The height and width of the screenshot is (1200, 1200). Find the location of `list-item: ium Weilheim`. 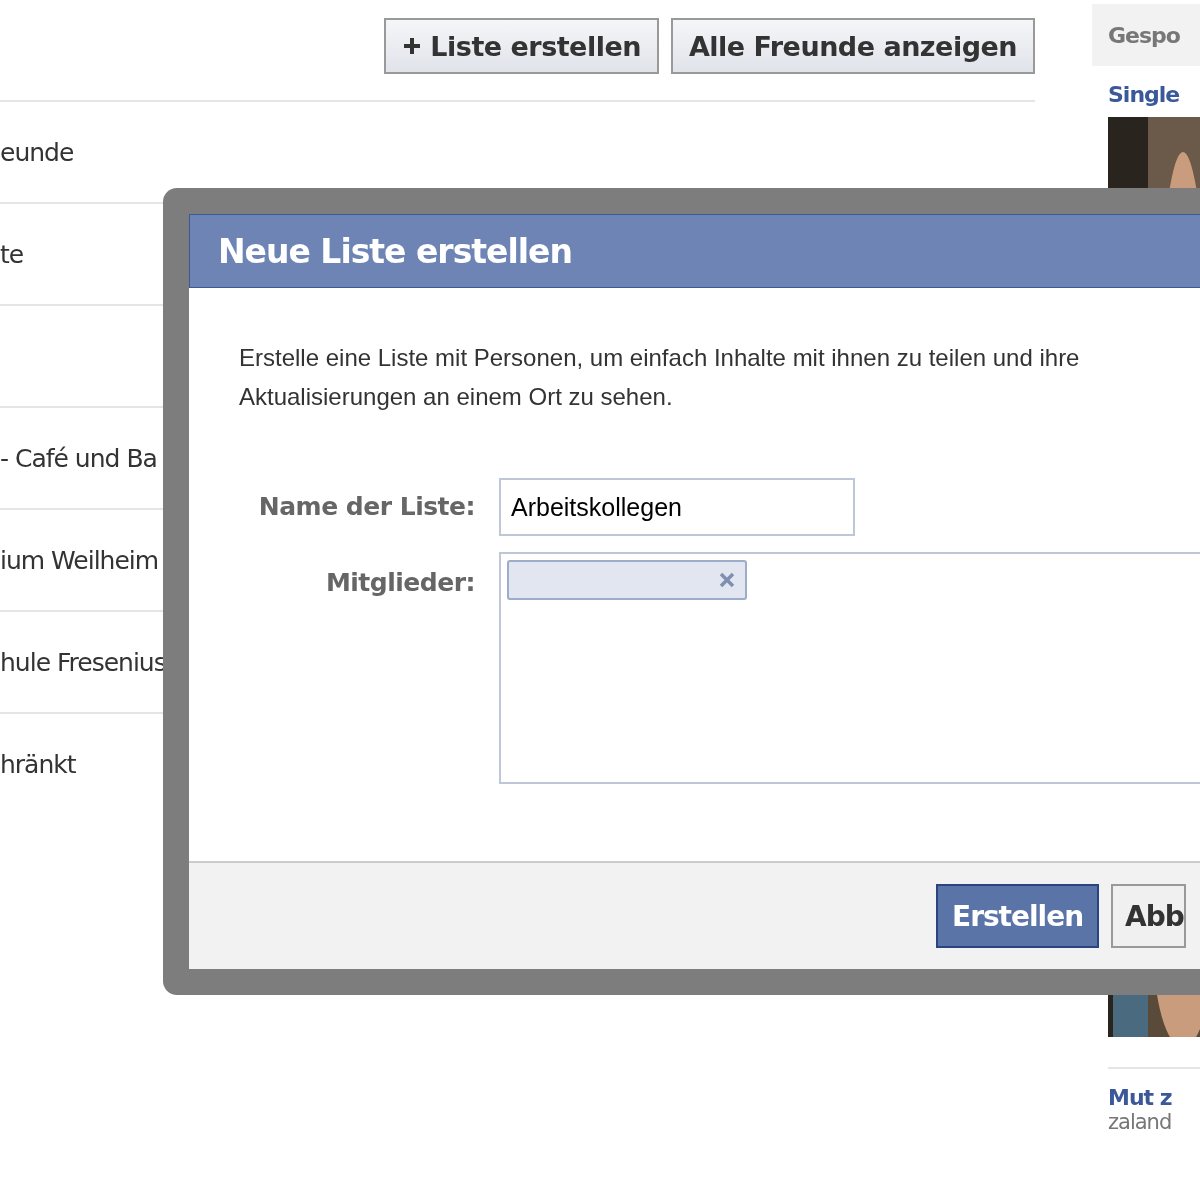

list-item: ium Weilheim is located at coordinates (79, 560).